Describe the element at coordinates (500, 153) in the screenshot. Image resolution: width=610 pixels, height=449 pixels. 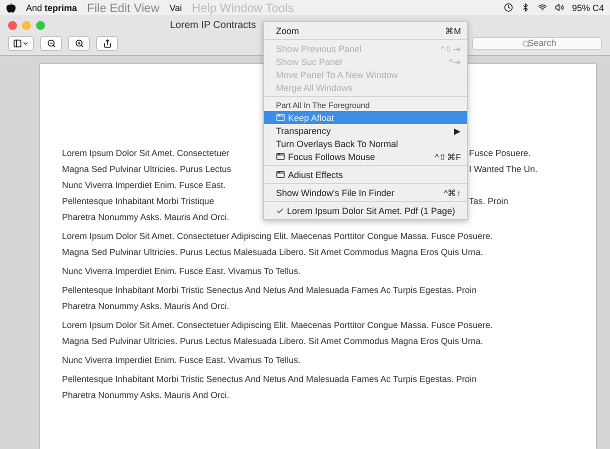
I see `text-line: Fusce Posuere.` at that location.